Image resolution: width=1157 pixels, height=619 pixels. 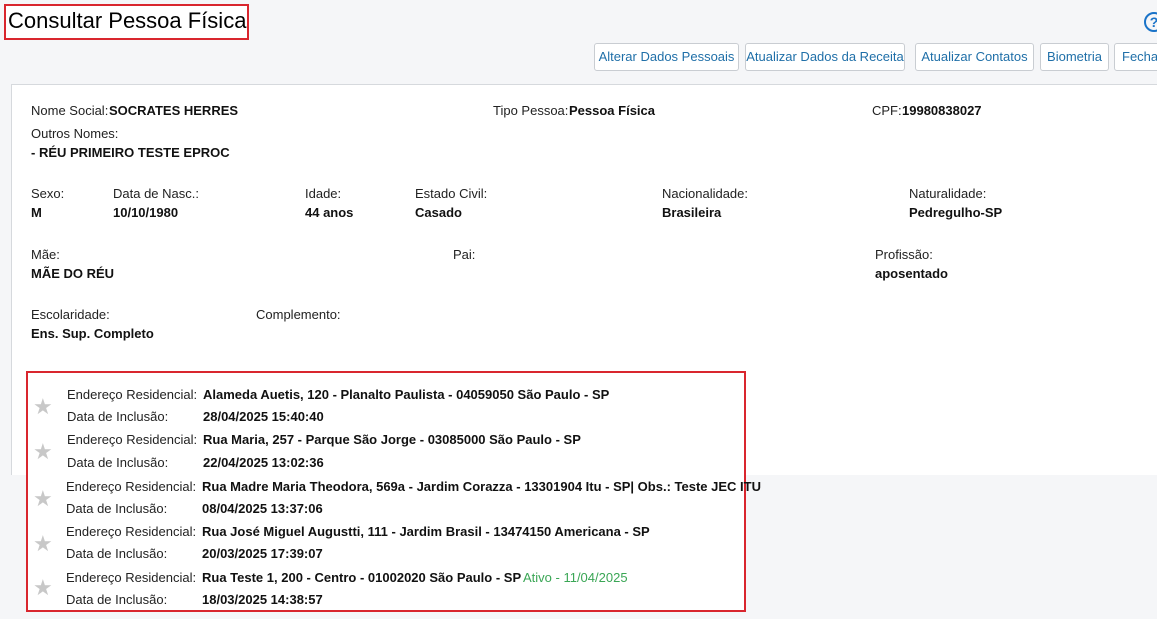 I want to click on sexo-value: M, so click(x=36, y=212).